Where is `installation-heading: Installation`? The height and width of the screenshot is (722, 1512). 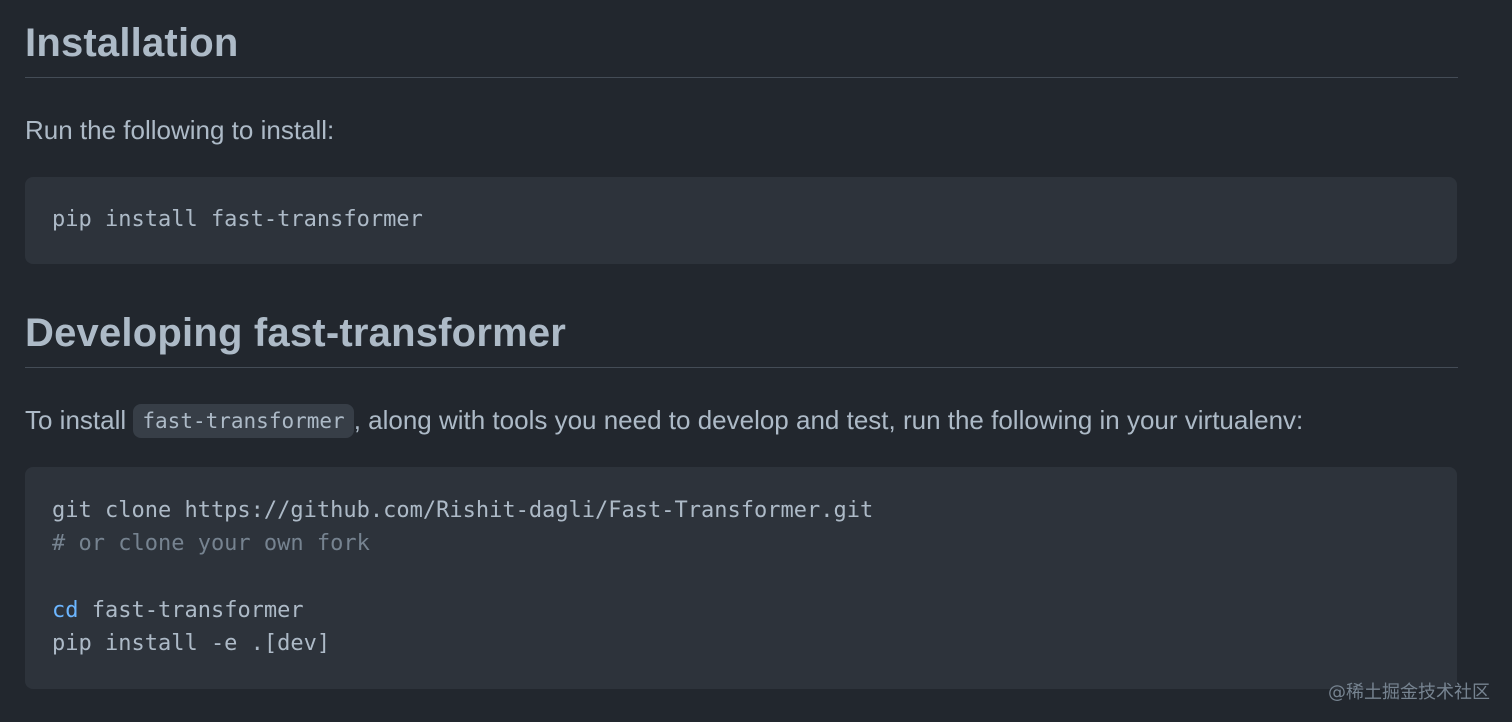
installation-heading: Installation is located at coordinates (741, 48).